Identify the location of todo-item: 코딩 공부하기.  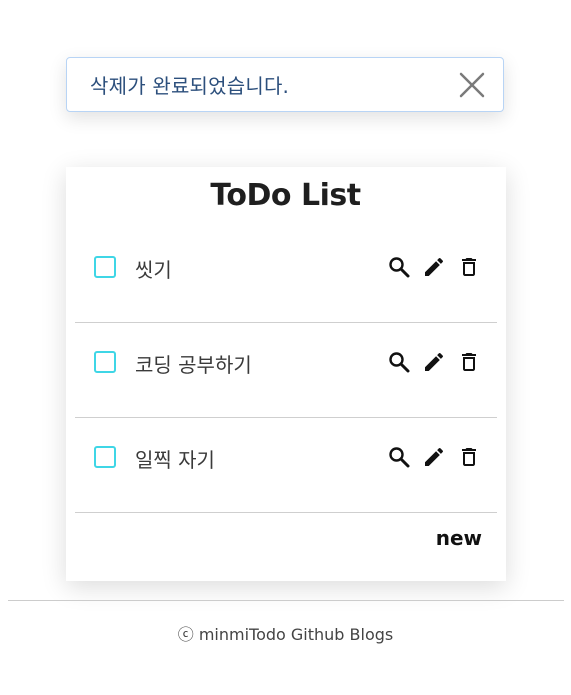
(286, 370).